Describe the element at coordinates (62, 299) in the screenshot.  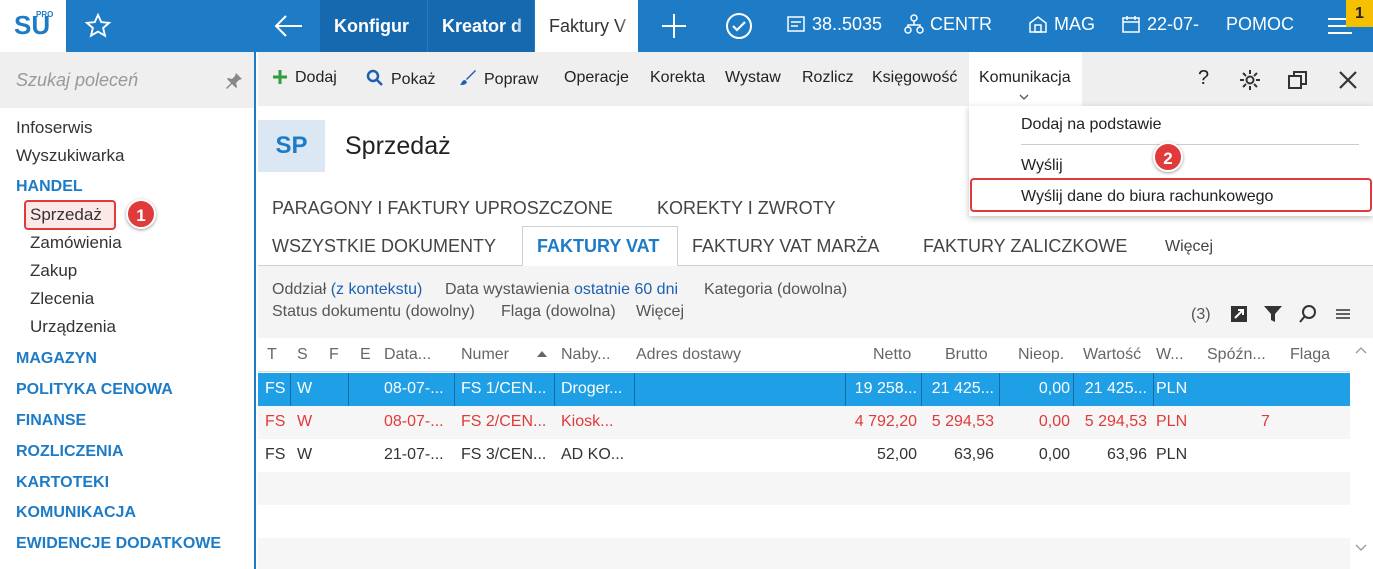
I see `sidebar-item-zlecenia: Zlecenia` at that location.